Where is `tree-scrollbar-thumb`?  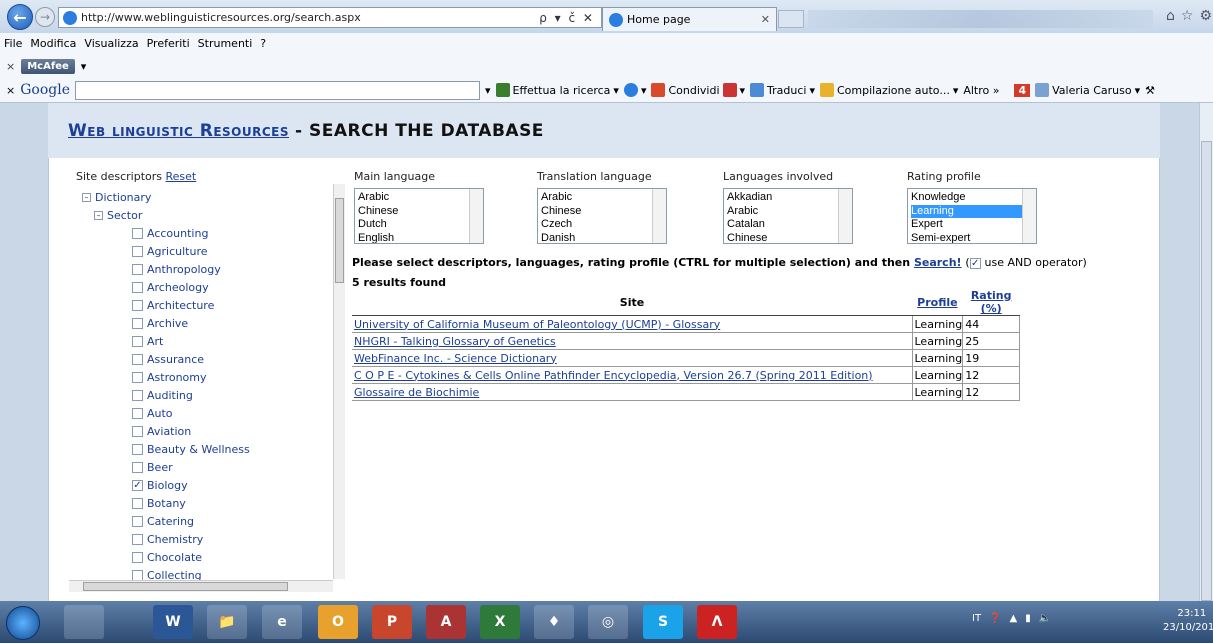
tree-scrollbar-thumb is located at coordinates (339, 240).